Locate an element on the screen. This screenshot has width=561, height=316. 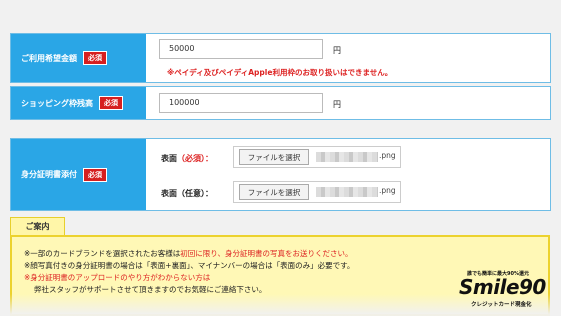
shopping-label: ショッピング枠残高 is located at coordinates (57, 103).